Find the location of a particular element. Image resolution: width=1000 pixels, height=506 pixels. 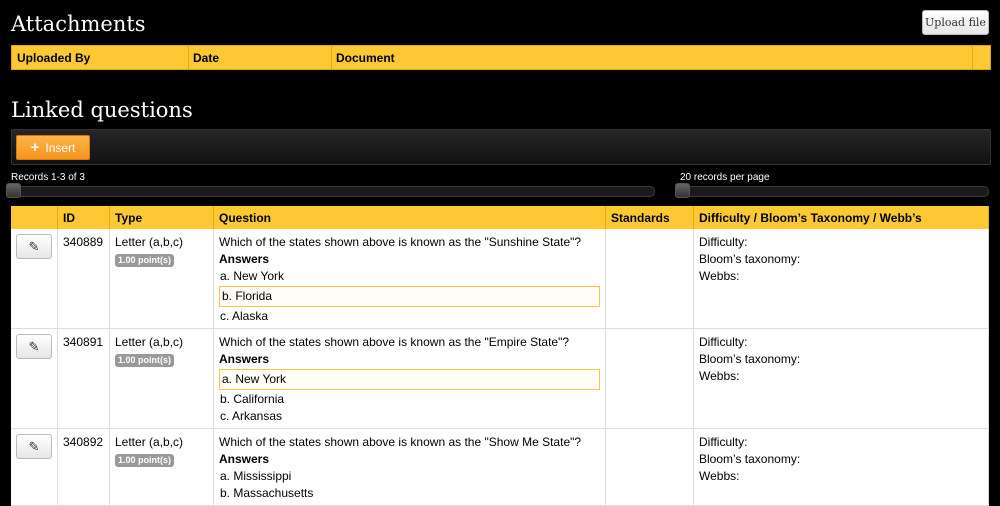

answer-option: c. Alaska is located at coordinates (244, 316).